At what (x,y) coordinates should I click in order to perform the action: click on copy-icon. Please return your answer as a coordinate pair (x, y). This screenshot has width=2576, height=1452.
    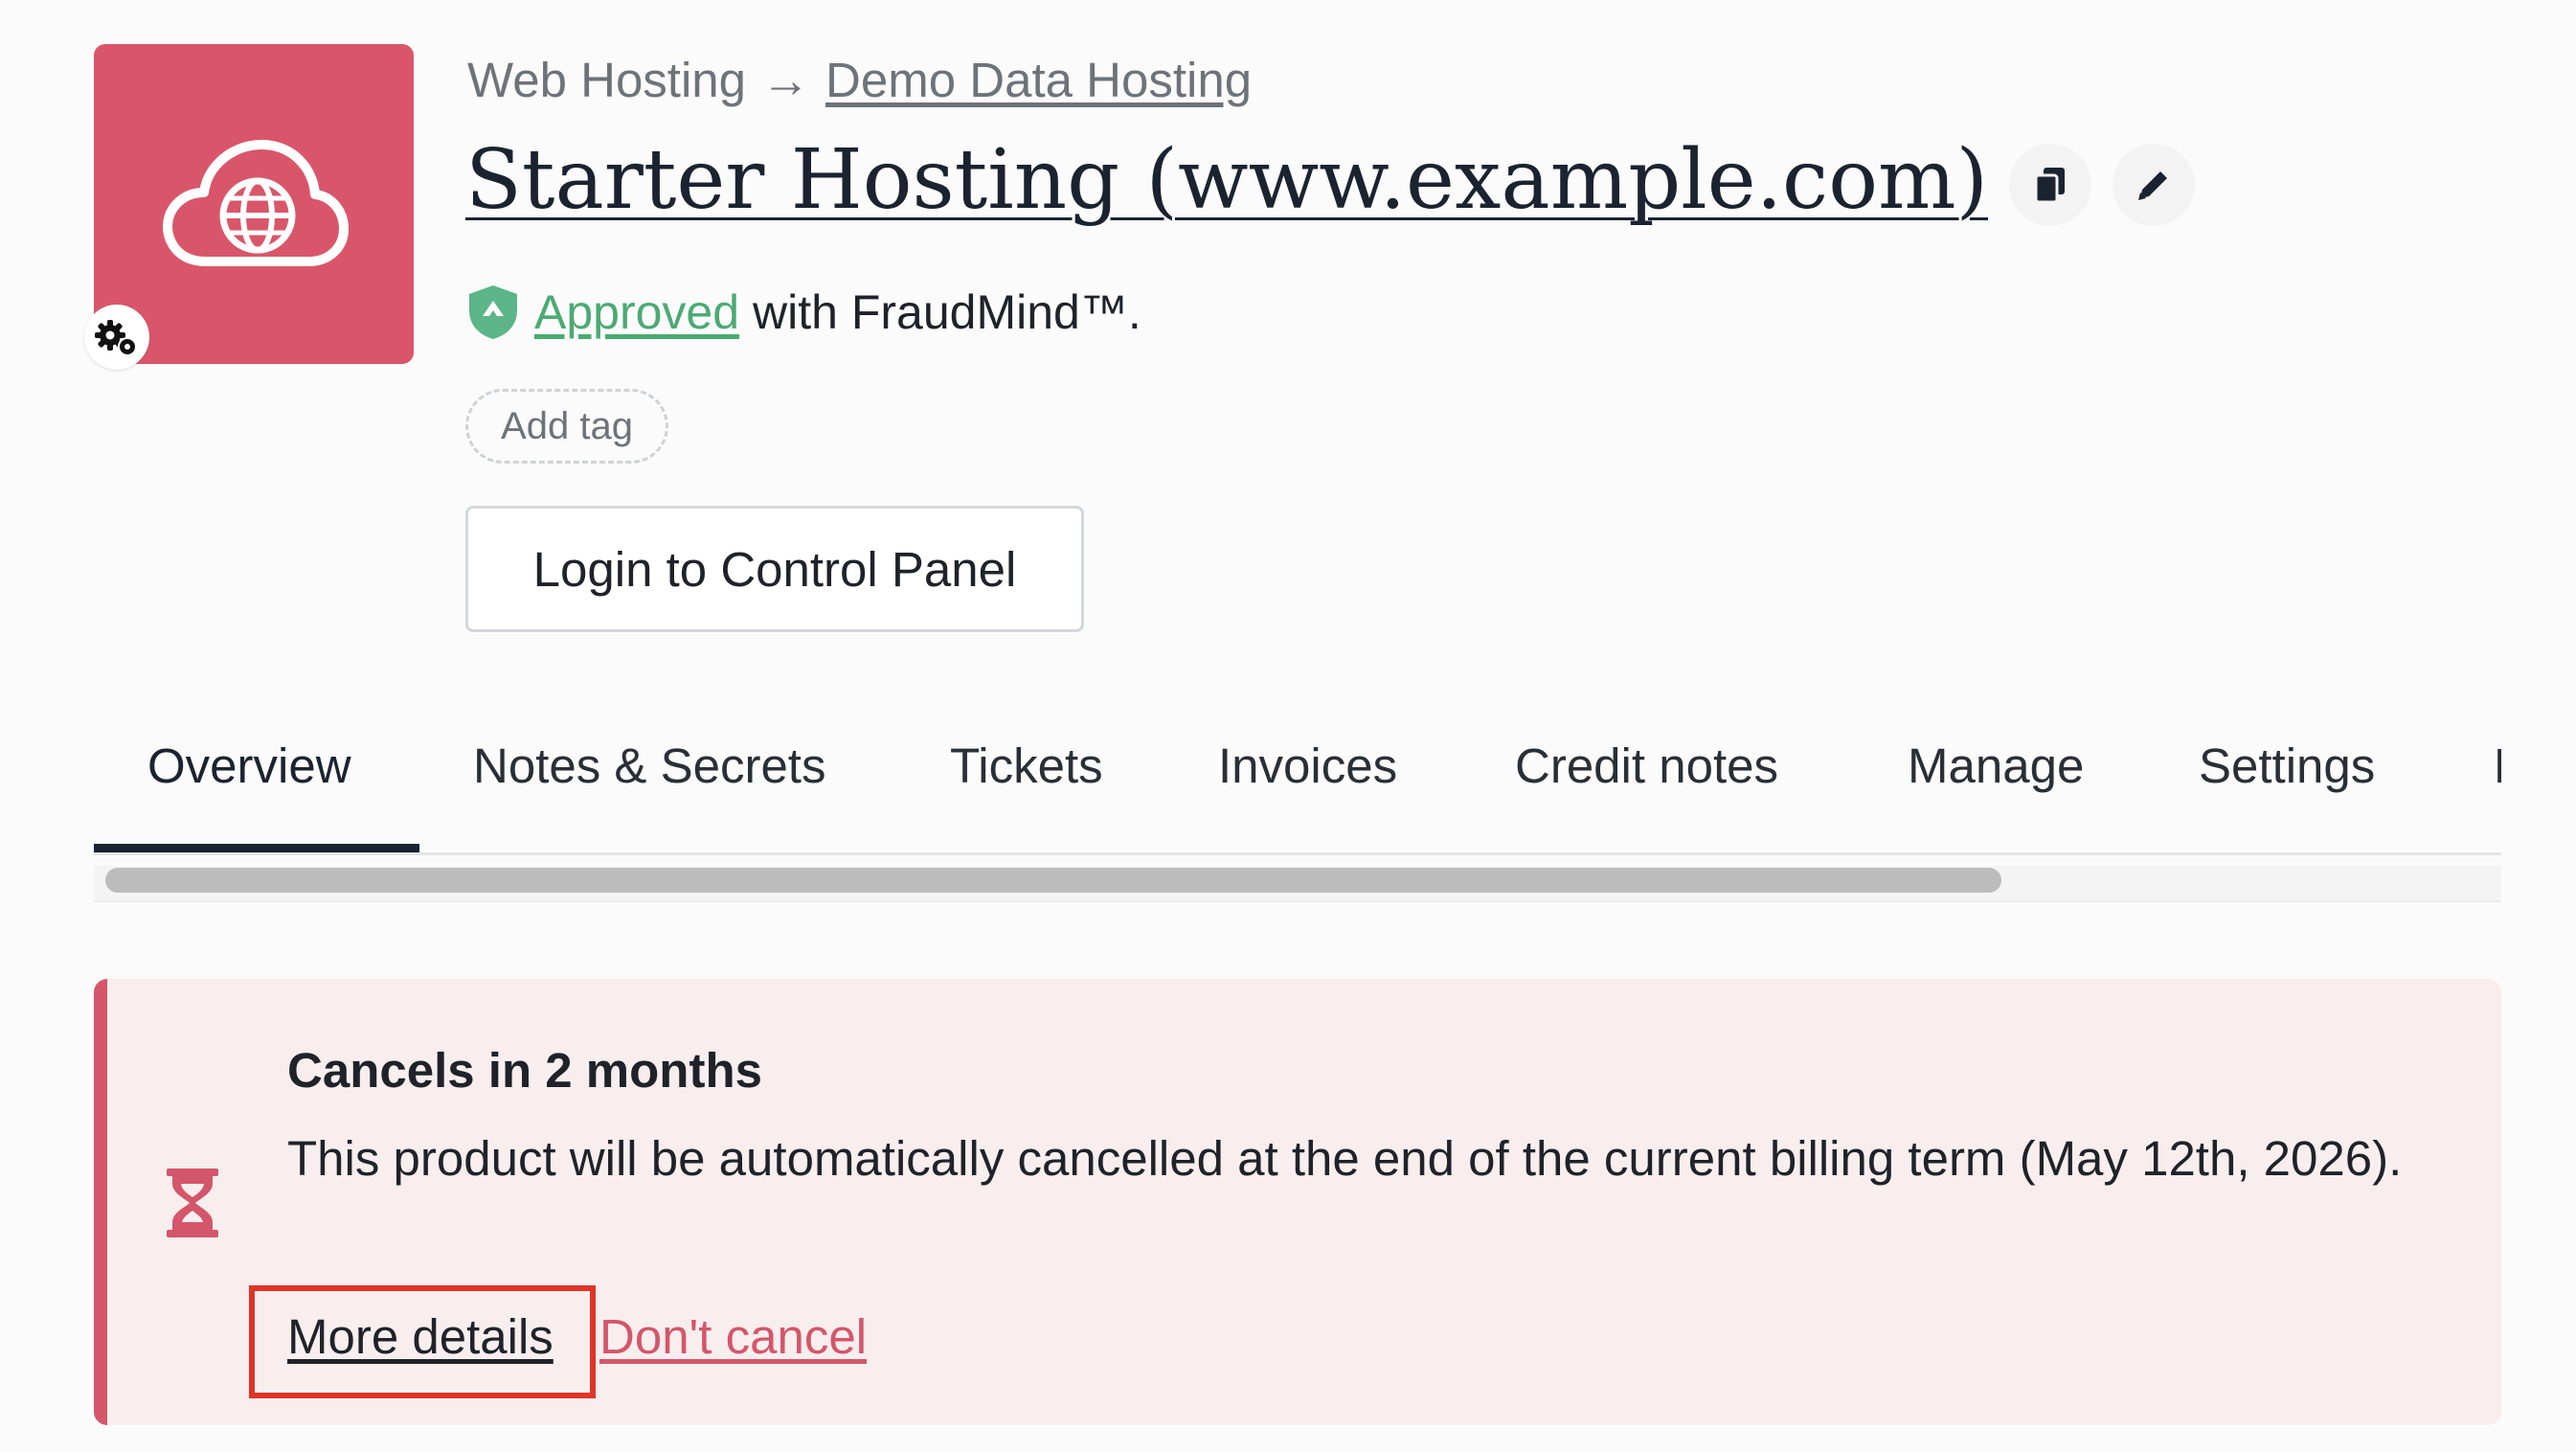
    Looking at the image, I should click on (2049, 186).